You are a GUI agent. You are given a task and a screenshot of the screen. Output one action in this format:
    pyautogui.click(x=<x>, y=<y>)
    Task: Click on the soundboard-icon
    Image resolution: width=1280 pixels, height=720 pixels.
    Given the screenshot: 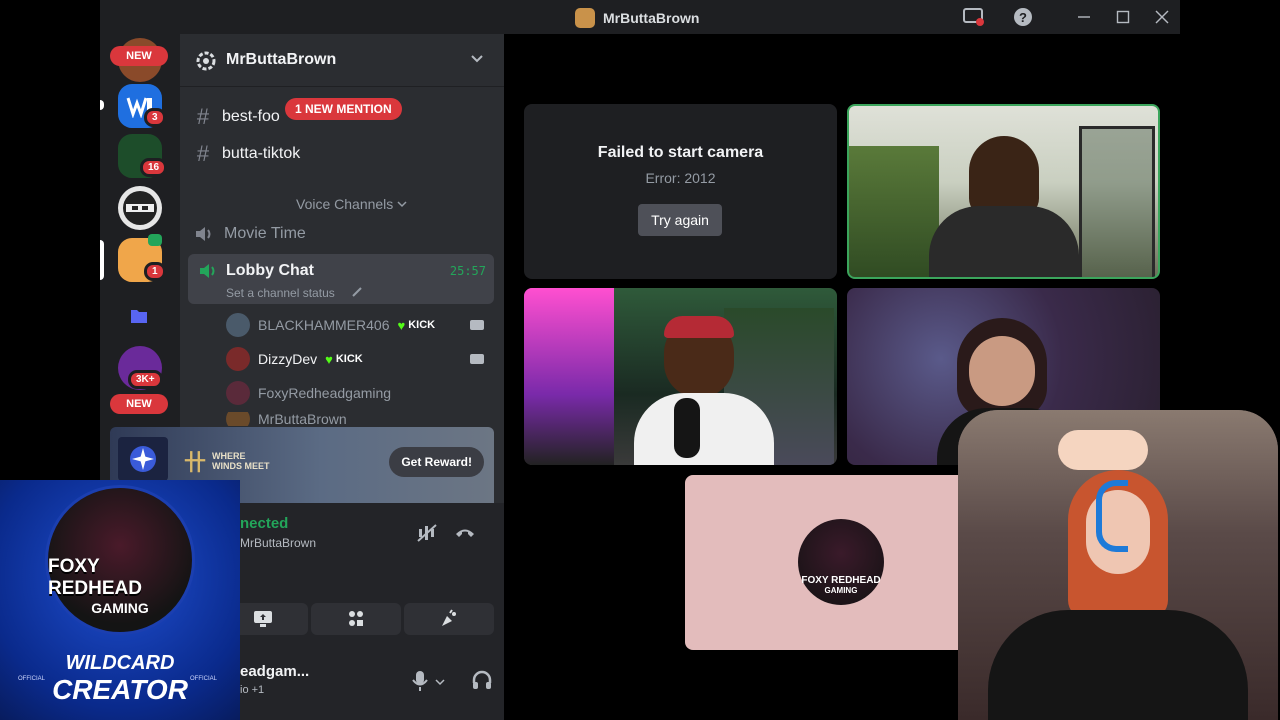 What is the action you would take?
    pyautogui.click(x=449, y=617)
    